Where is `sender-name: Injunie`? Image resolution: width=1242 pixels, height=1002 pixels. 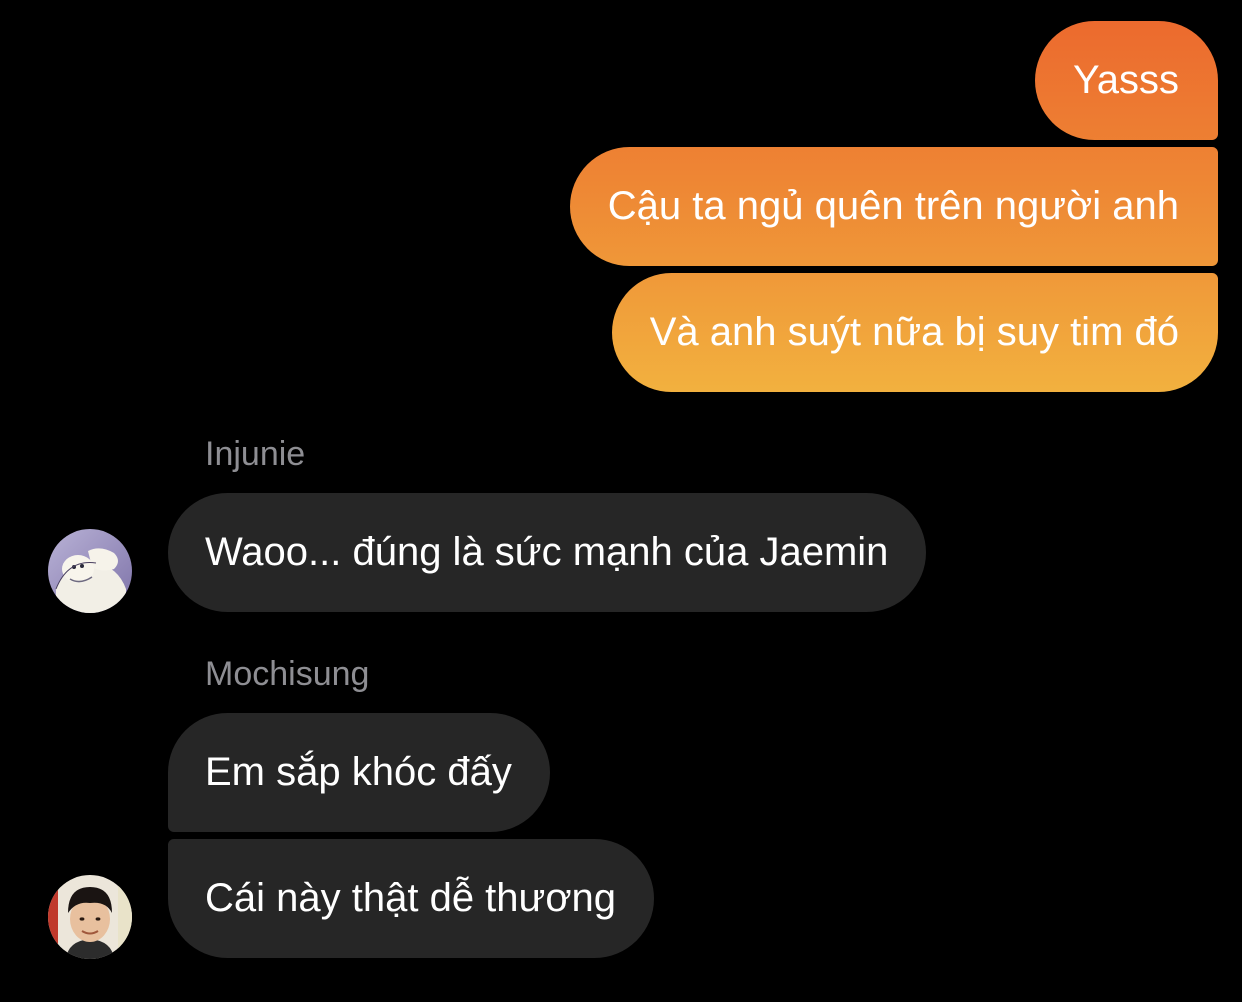 sender-name: Injunie is located at coordinates (255, 454).